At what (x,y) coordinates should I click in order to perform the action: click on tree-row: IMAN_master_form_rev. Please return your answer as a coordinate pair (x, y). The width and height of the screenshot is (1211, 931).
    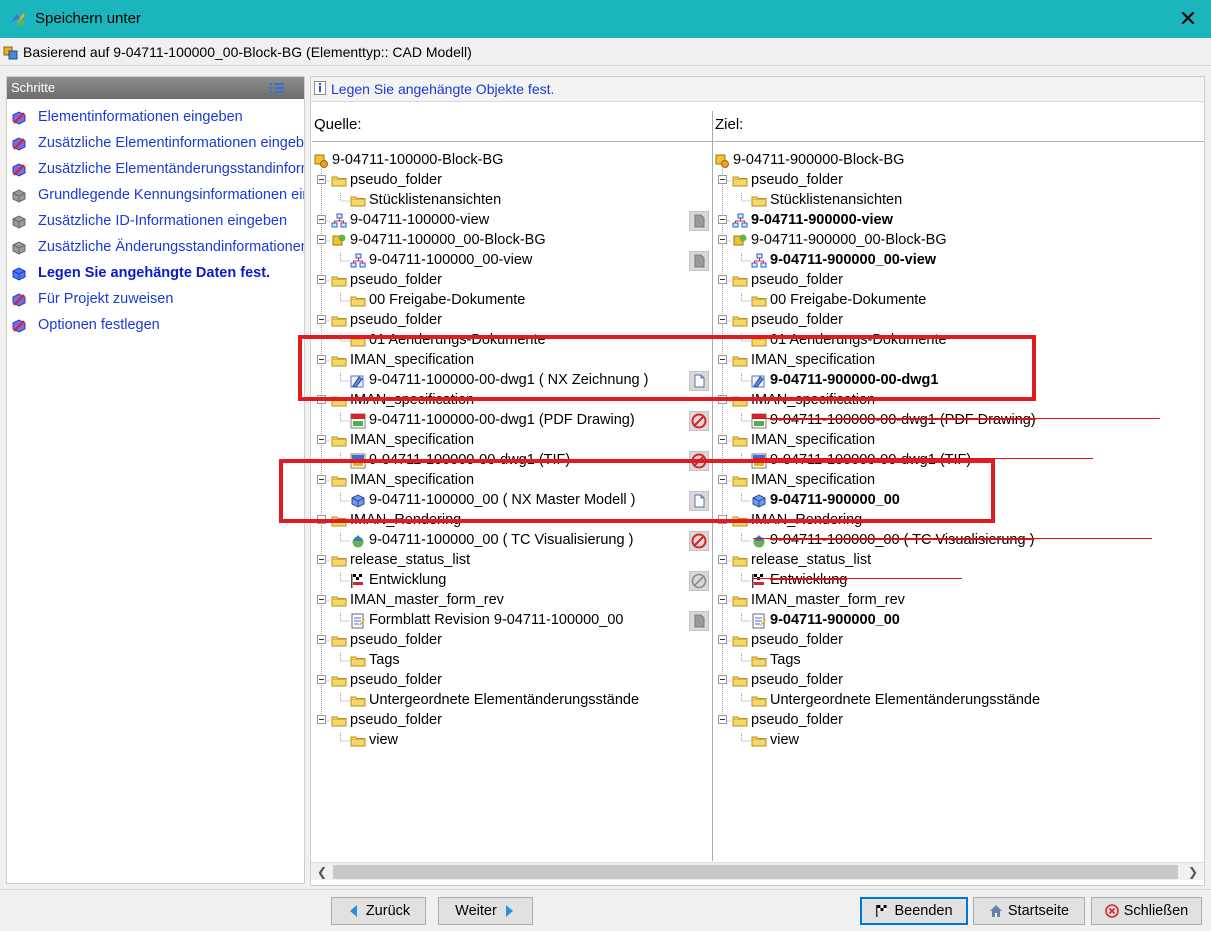
    Looking at the image, I should click on (958, 601).